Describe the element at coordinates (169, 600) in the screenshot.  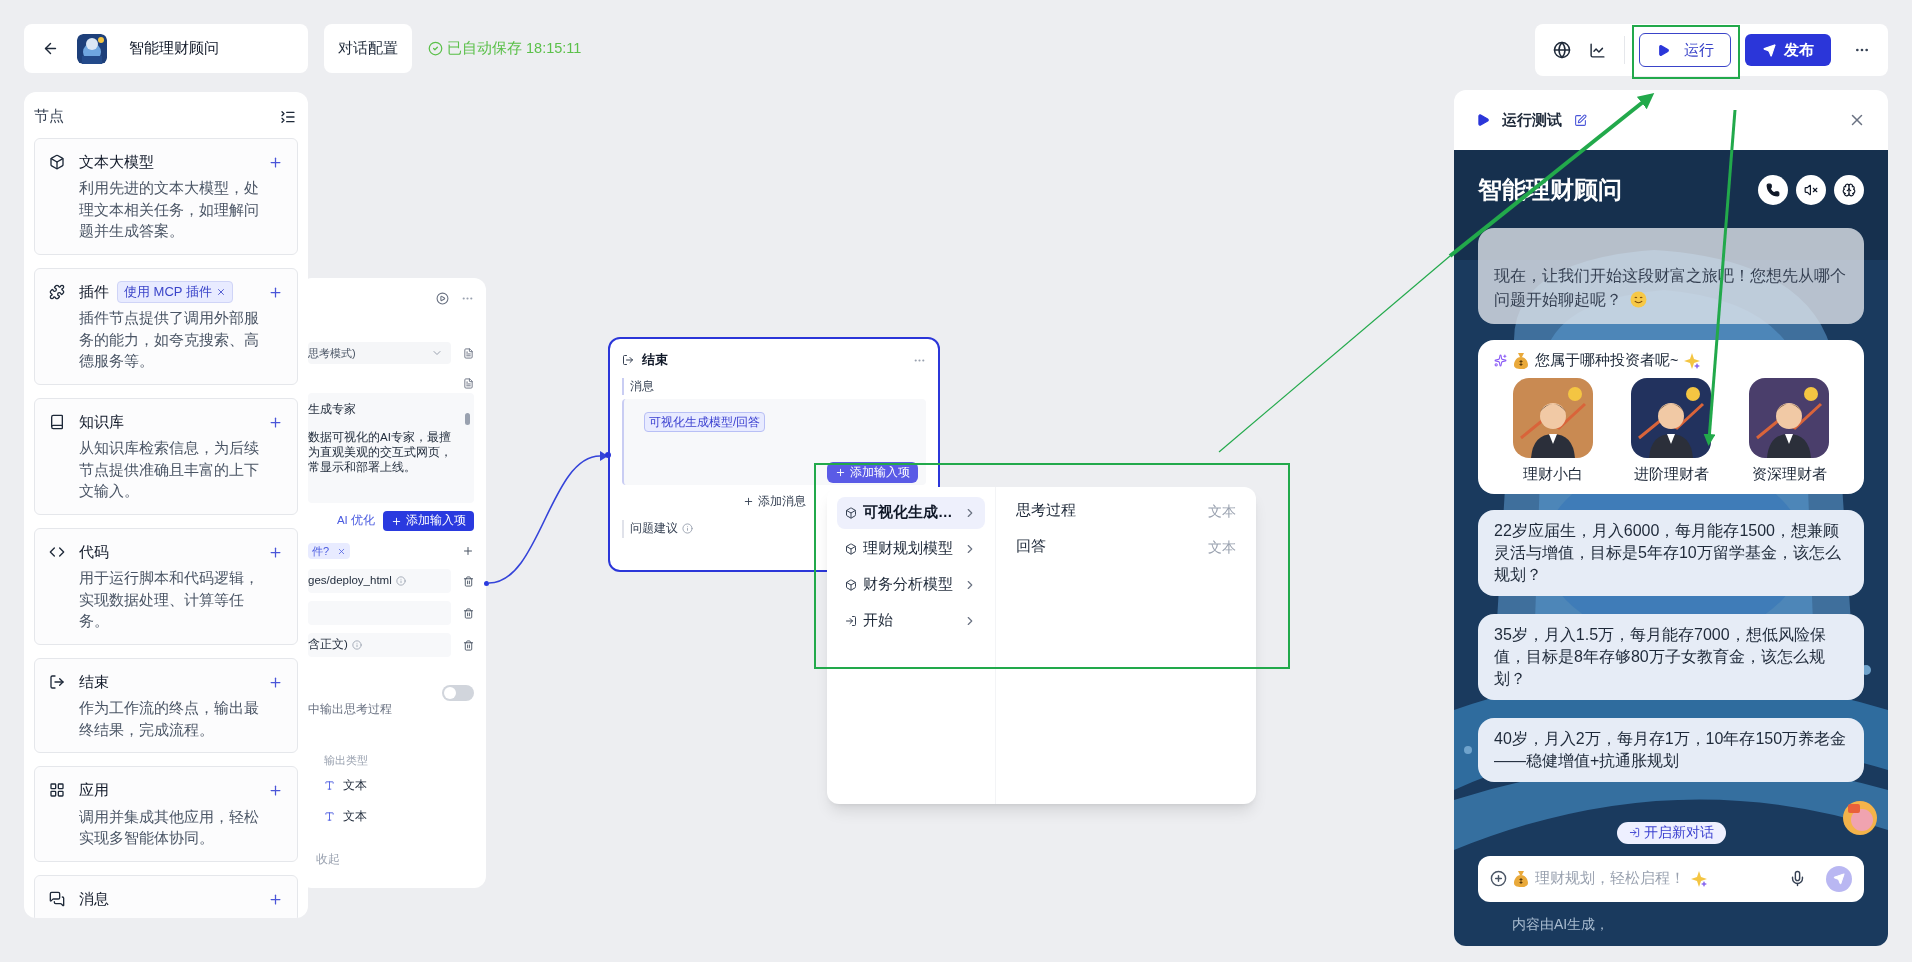
I see `node-description: 用于运行脚本和代码逻辑，实现数据处理、计算等任务。` at that location.